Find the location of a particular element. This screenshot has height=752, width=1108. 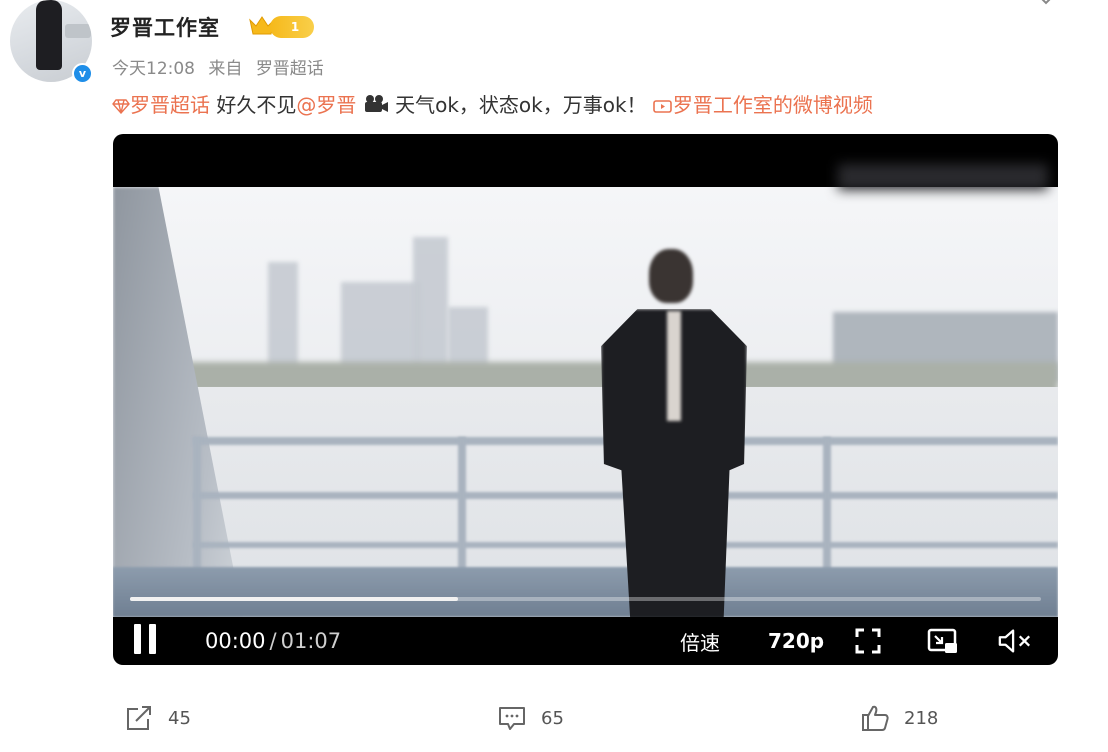

post-text-2: 天气ok，状态ok，万事ok！ is located at coordinates (521, 105).